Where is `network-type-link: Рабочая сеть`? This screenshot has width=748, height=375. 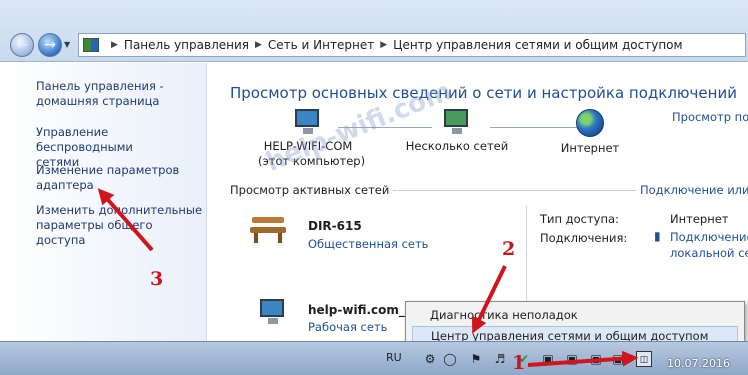 network-type-link: Рабочая сеть is located at coordinates (347, 327).